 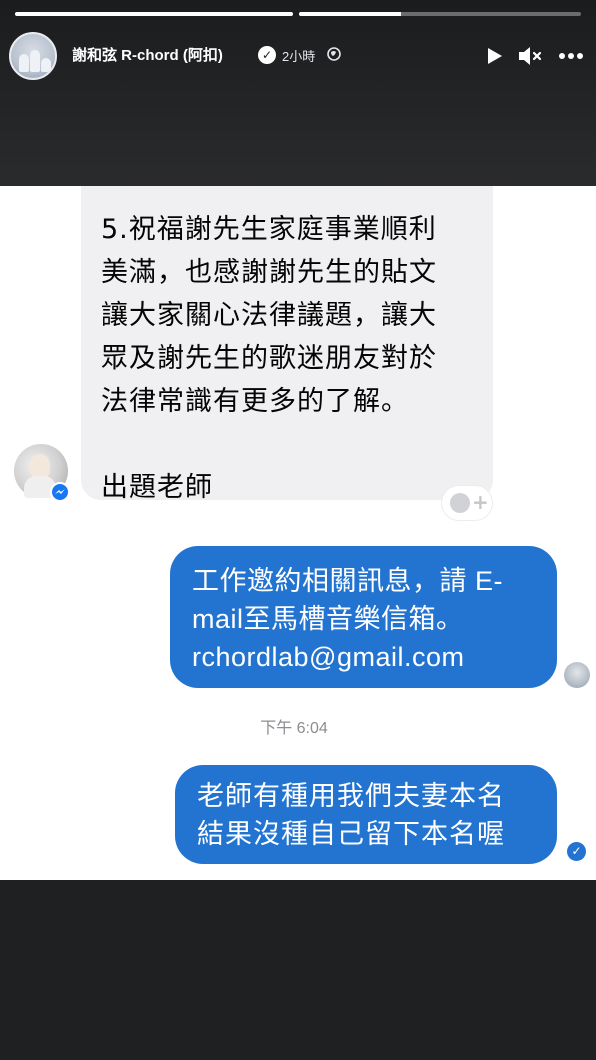 I want to click on story-header: 謝和弦 R-chord (阿扣) ✓ 2小時, so click(x=298, y=56).